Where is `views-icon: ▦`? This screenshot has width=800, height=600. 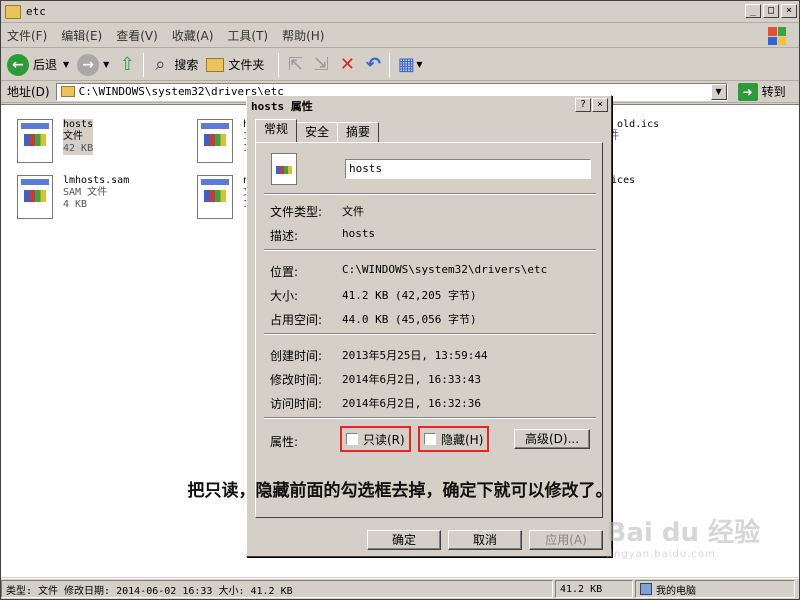
views-icon: ▦ is located at coordinates (406, 64).